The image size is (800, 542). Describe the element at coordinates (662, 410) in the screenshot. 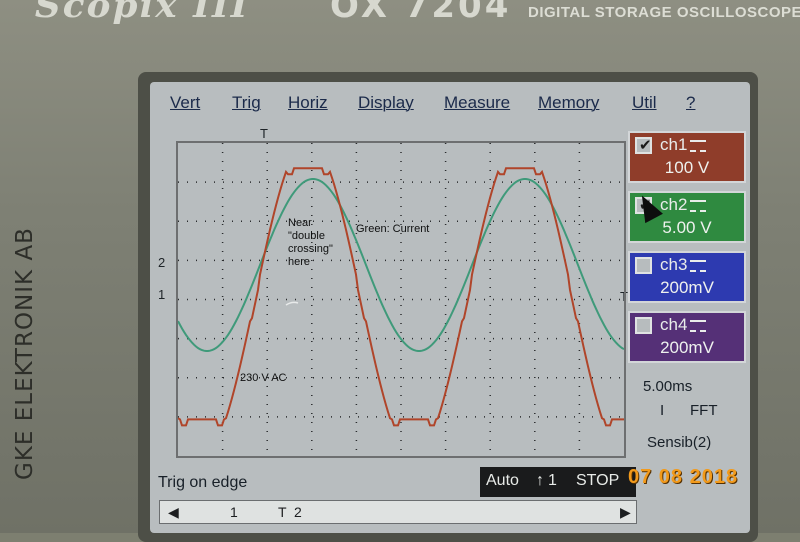

I see `fft-prefix: I` at that location.